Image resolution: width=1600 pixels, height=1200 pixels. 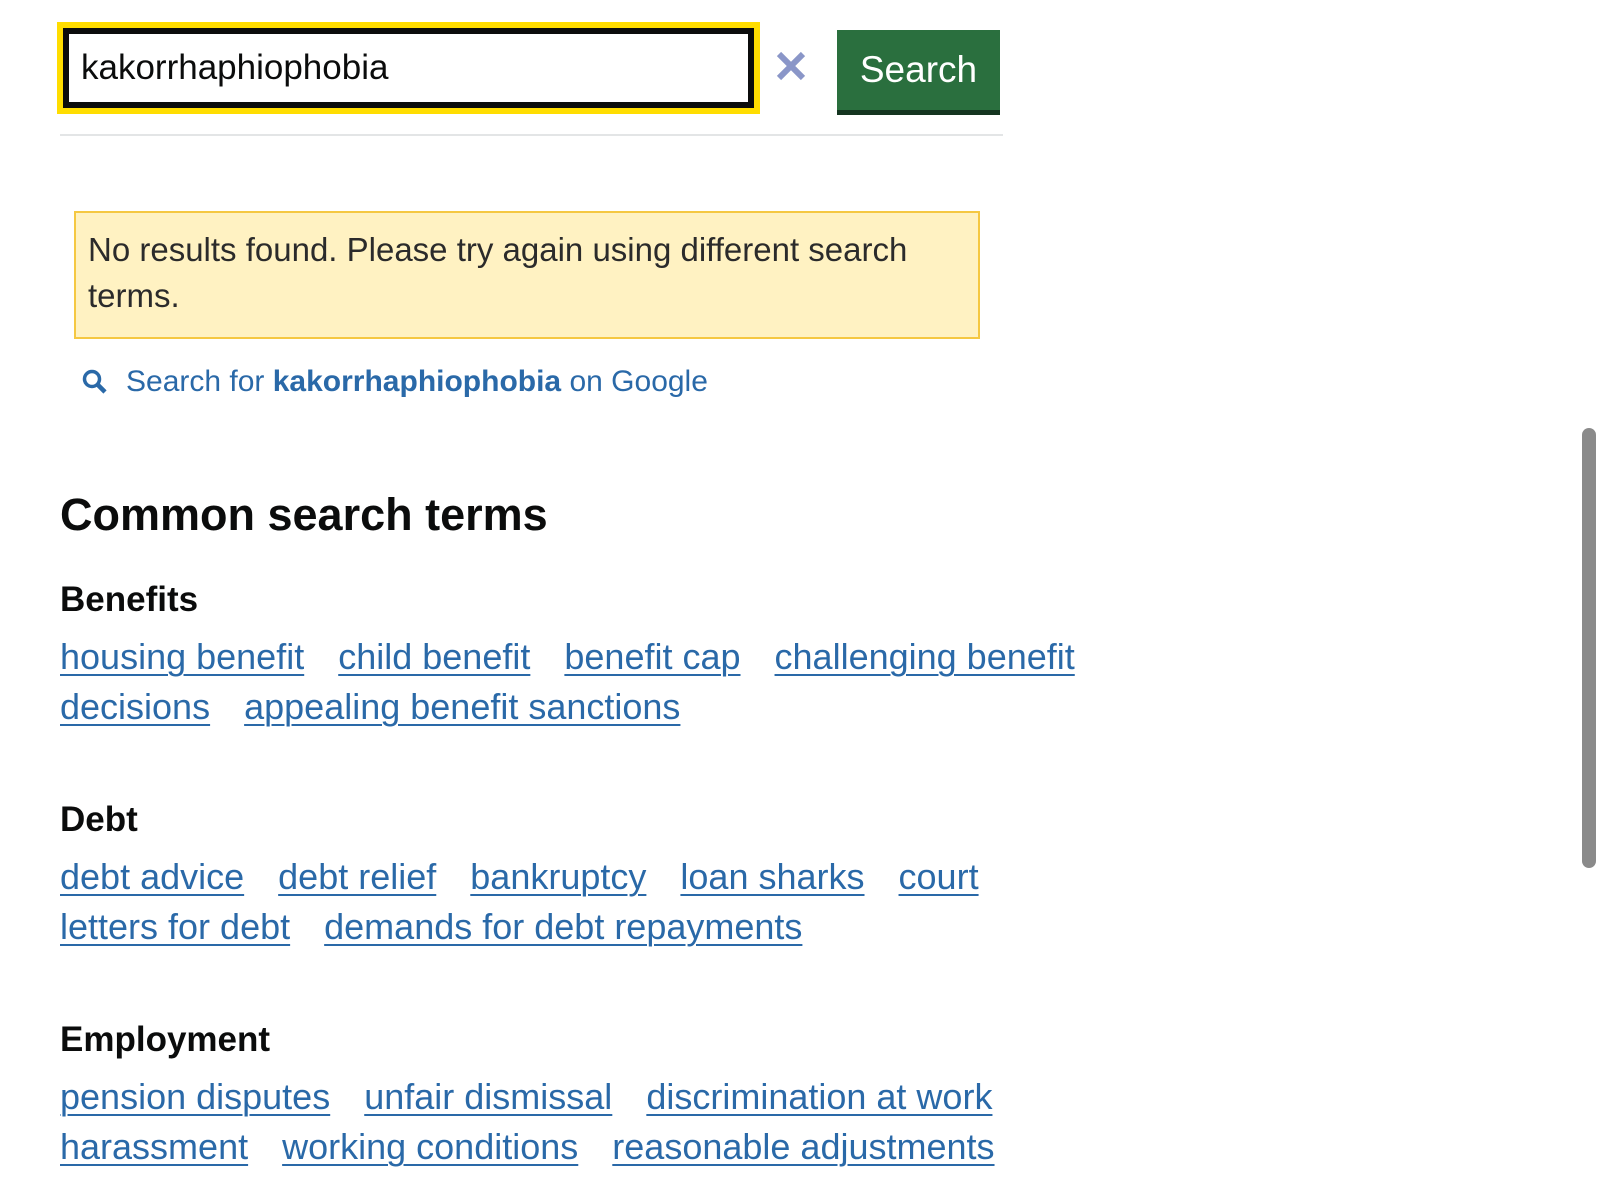 I want to click on google-search-link: Search for kakorrhaphiophobia on Google, so click(x=394, y=382).